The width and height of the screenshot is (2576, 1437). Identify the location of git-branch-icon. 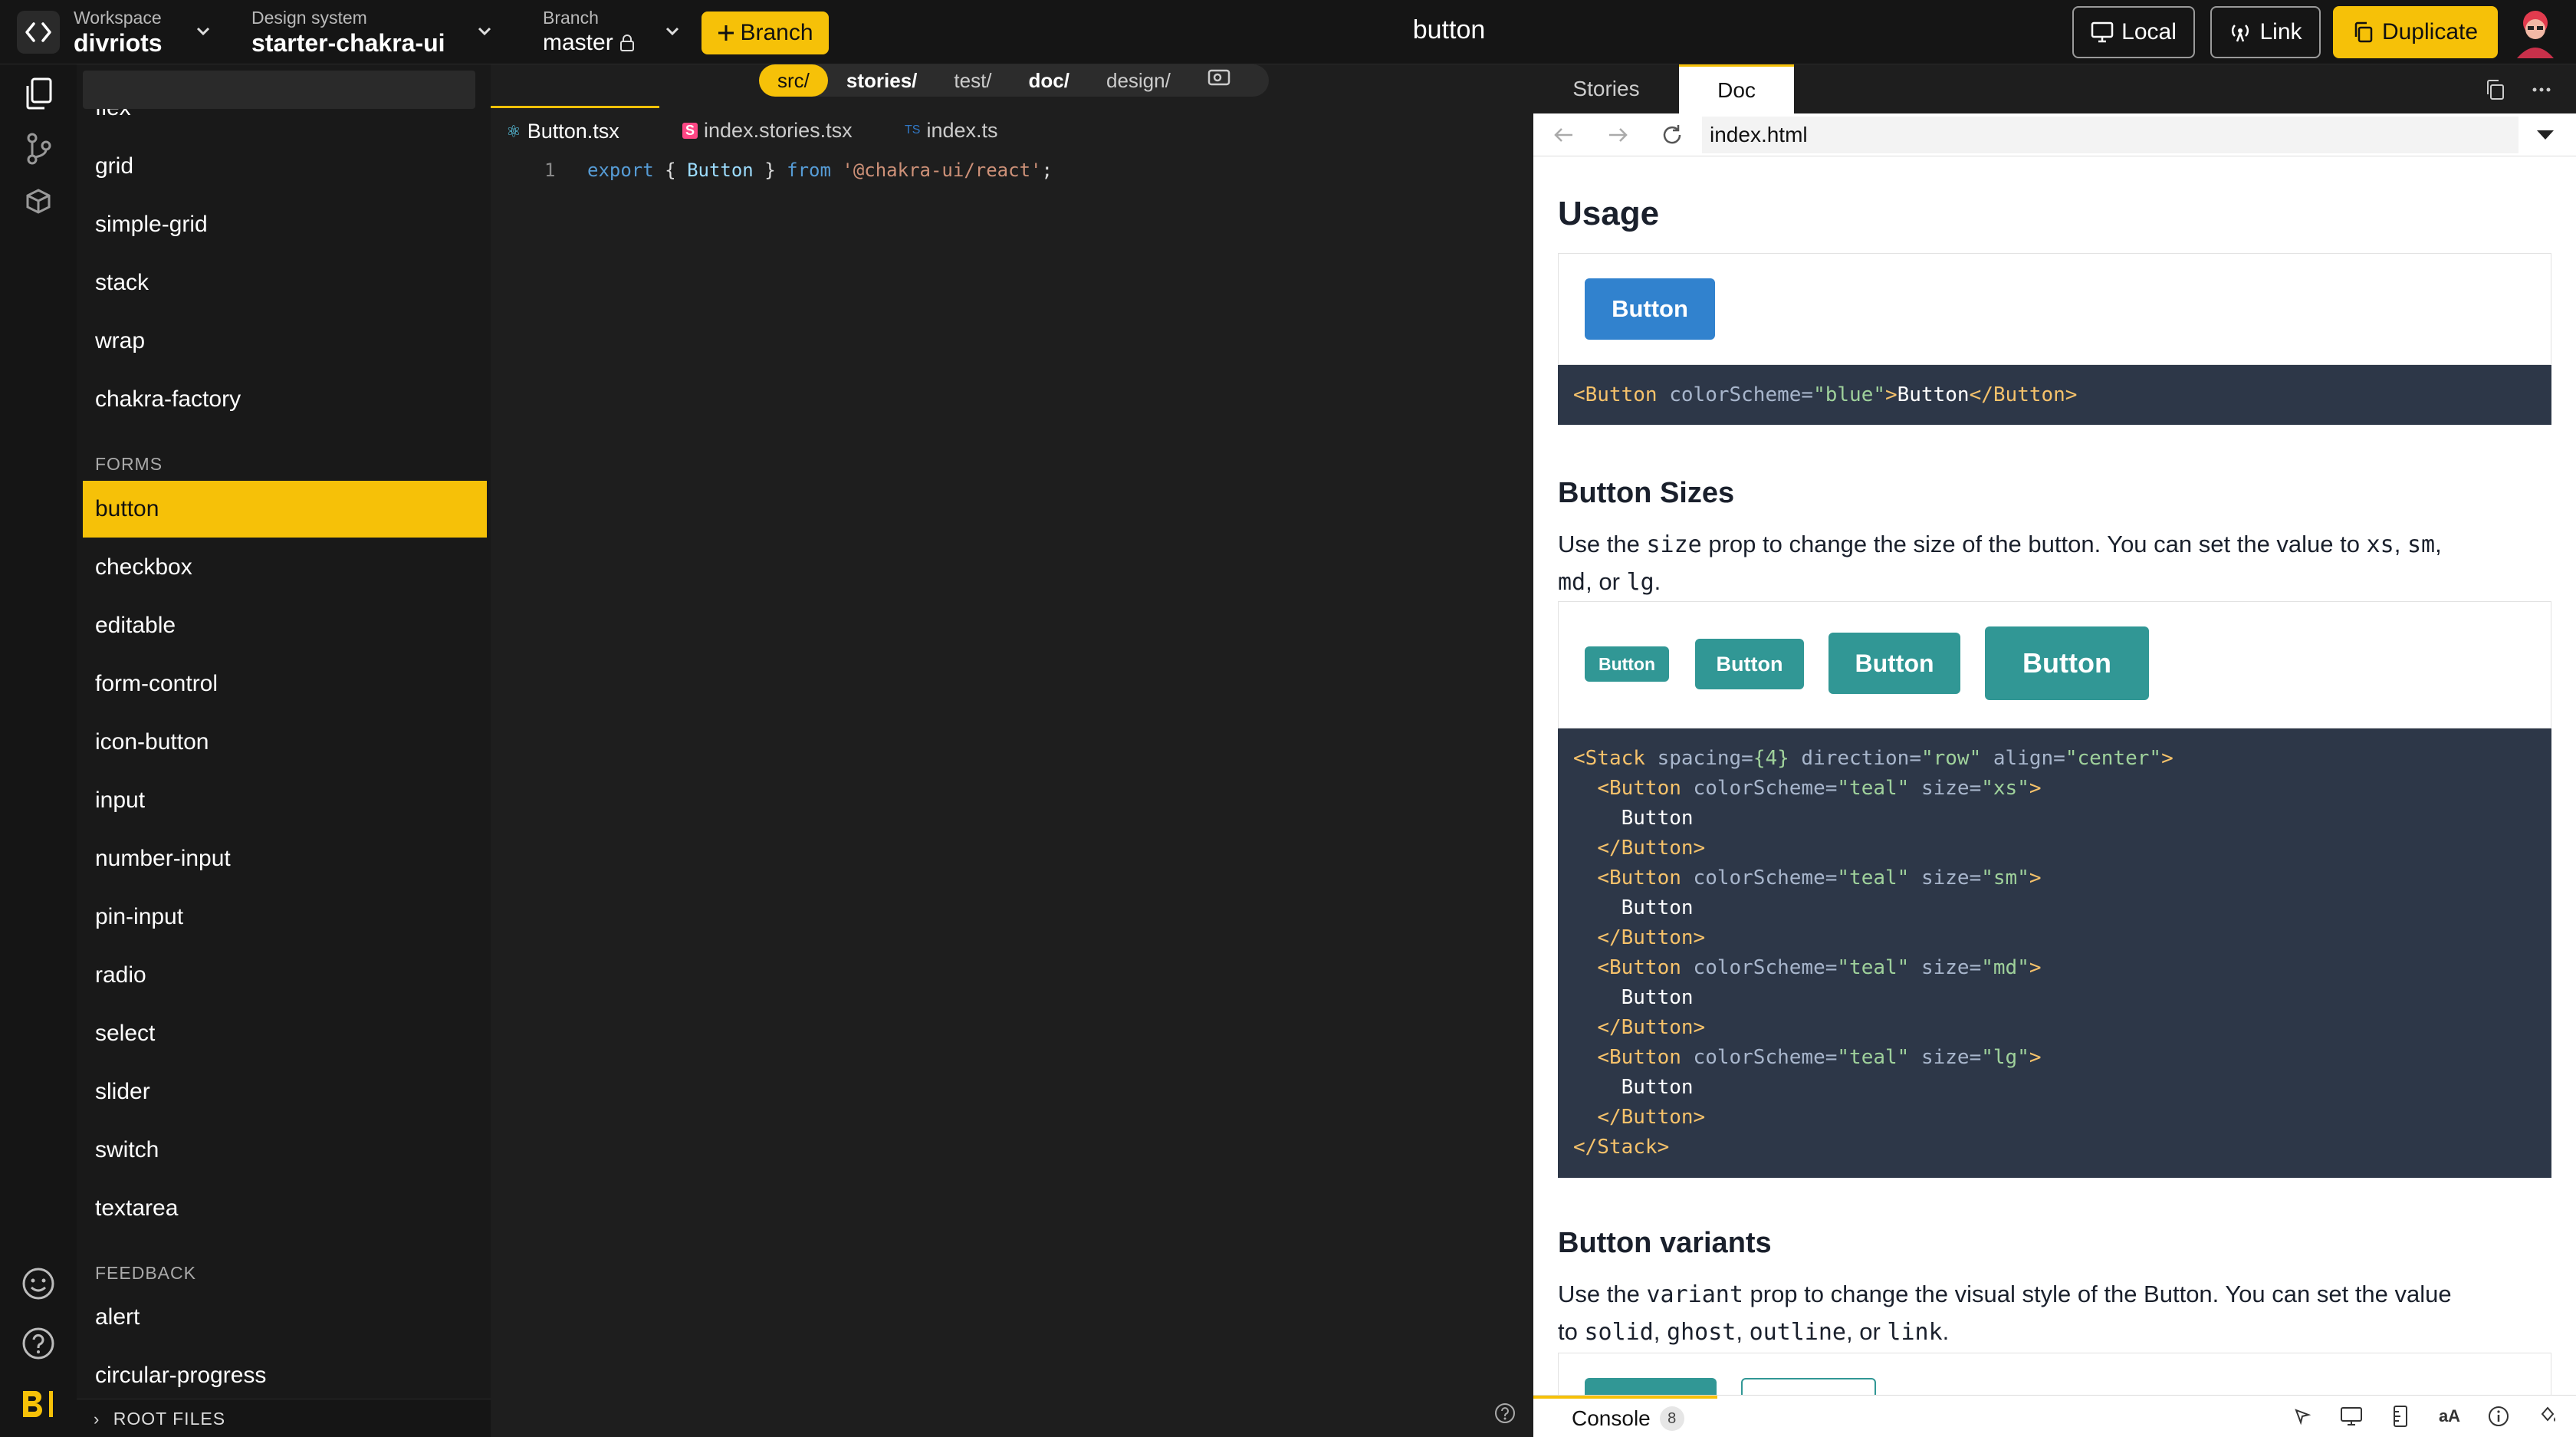
(39, 148).